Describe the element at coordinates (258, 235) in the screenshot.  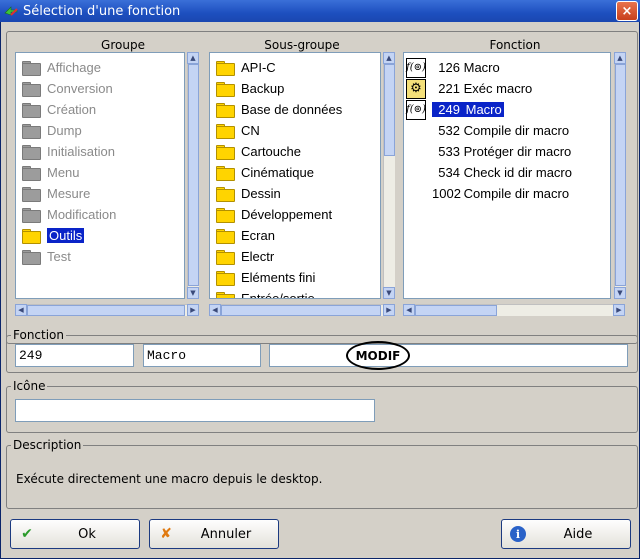
I see `sous-groupe-item-label: Ecran` at that location.